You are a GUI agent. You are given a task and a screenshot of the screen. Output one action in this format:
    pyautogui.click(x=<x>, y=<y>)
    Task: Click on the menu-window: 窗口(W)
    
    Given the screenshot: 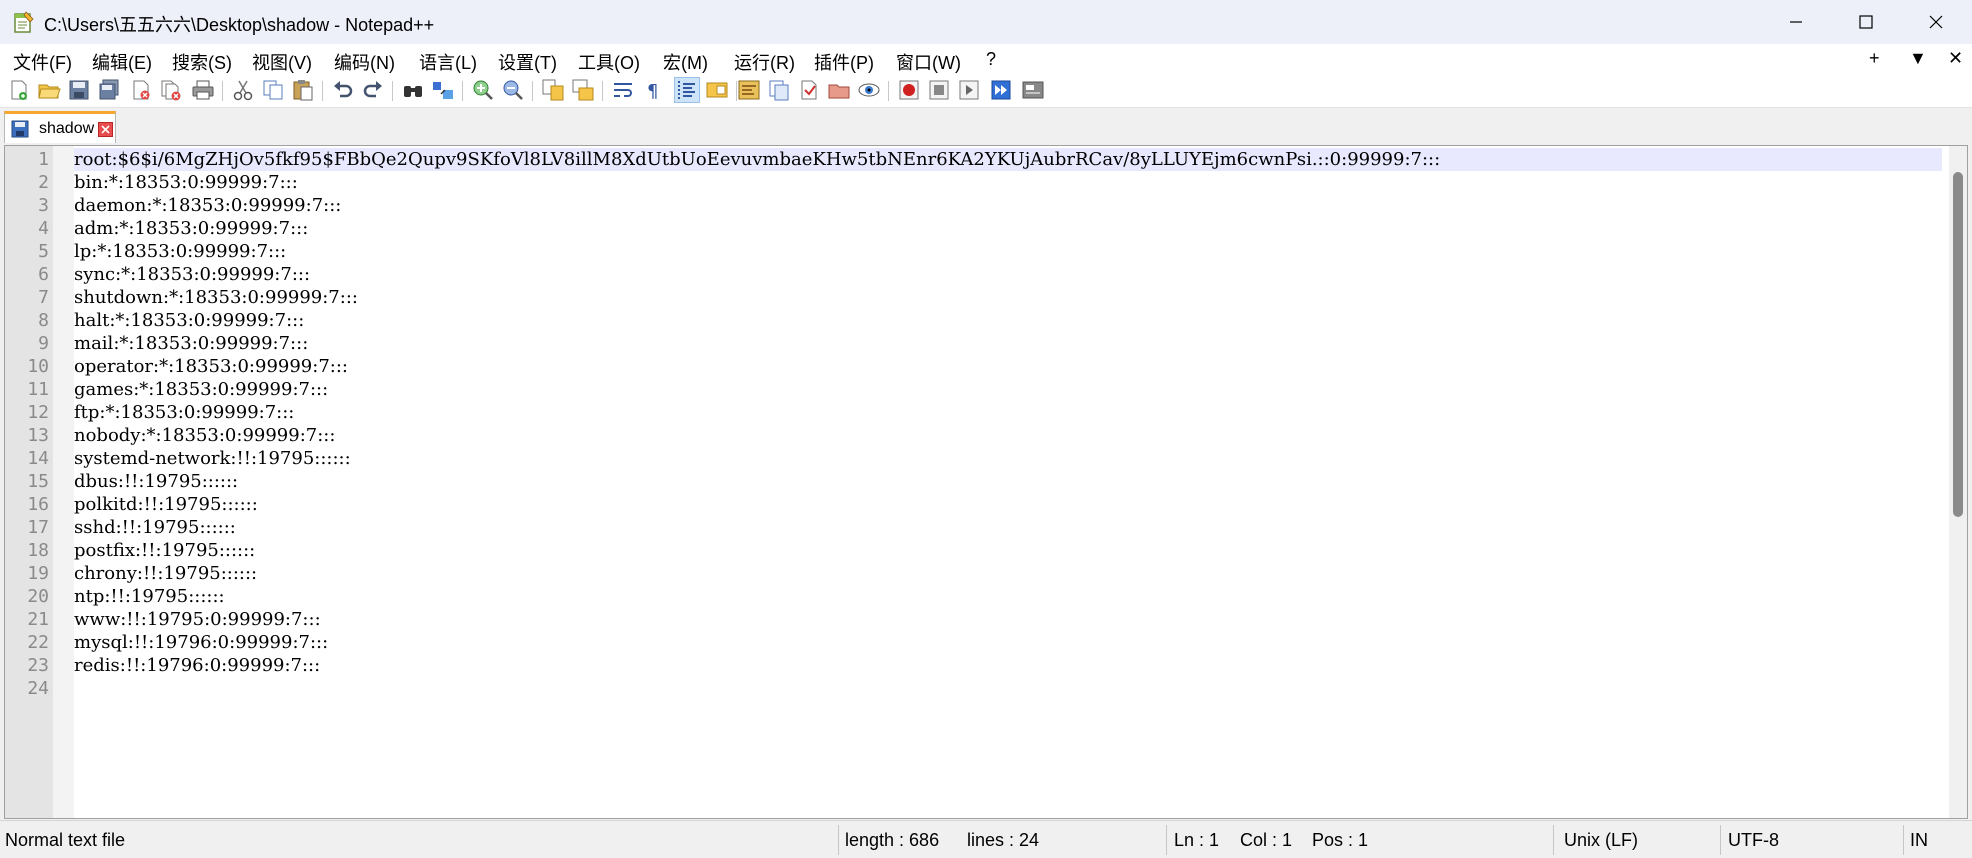 What is the action you would take?
    pyautogui.click(x=928, y=62)
    